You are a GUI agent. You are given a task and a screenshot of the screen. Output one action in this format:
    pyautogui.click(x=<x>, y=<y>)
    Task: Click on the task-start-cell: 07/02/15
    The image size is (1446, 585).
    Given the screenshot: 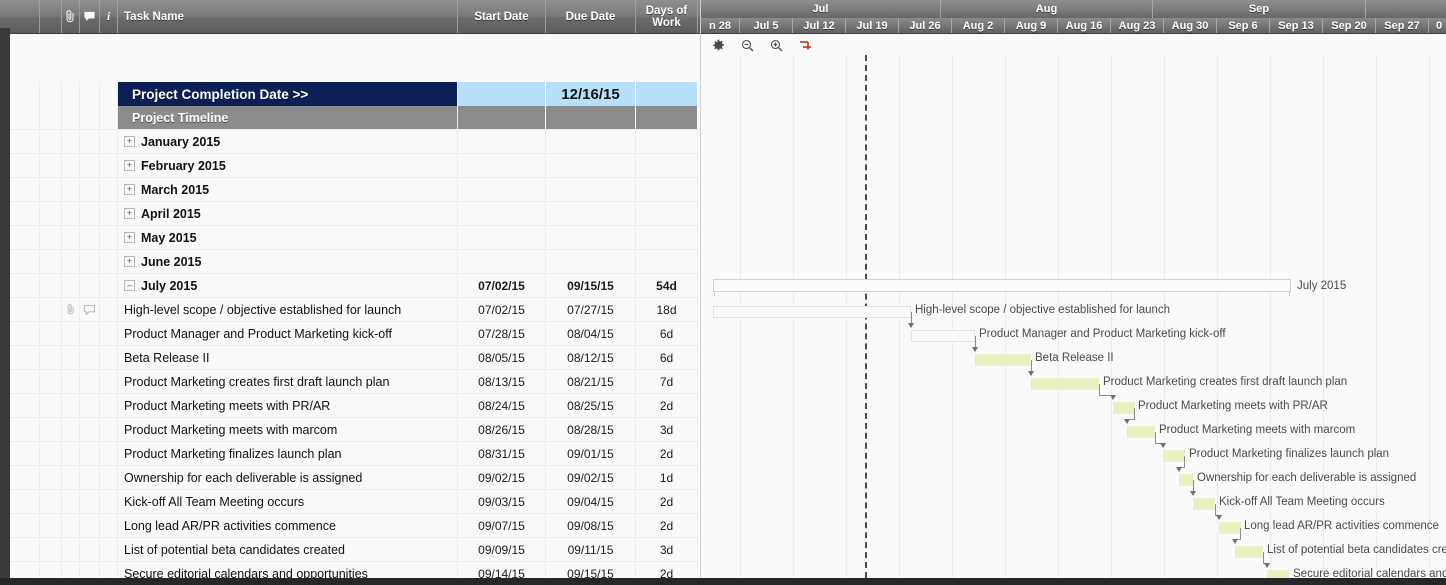 What is the action you would take?
    pyautogui.click(x=502, y=309)
    